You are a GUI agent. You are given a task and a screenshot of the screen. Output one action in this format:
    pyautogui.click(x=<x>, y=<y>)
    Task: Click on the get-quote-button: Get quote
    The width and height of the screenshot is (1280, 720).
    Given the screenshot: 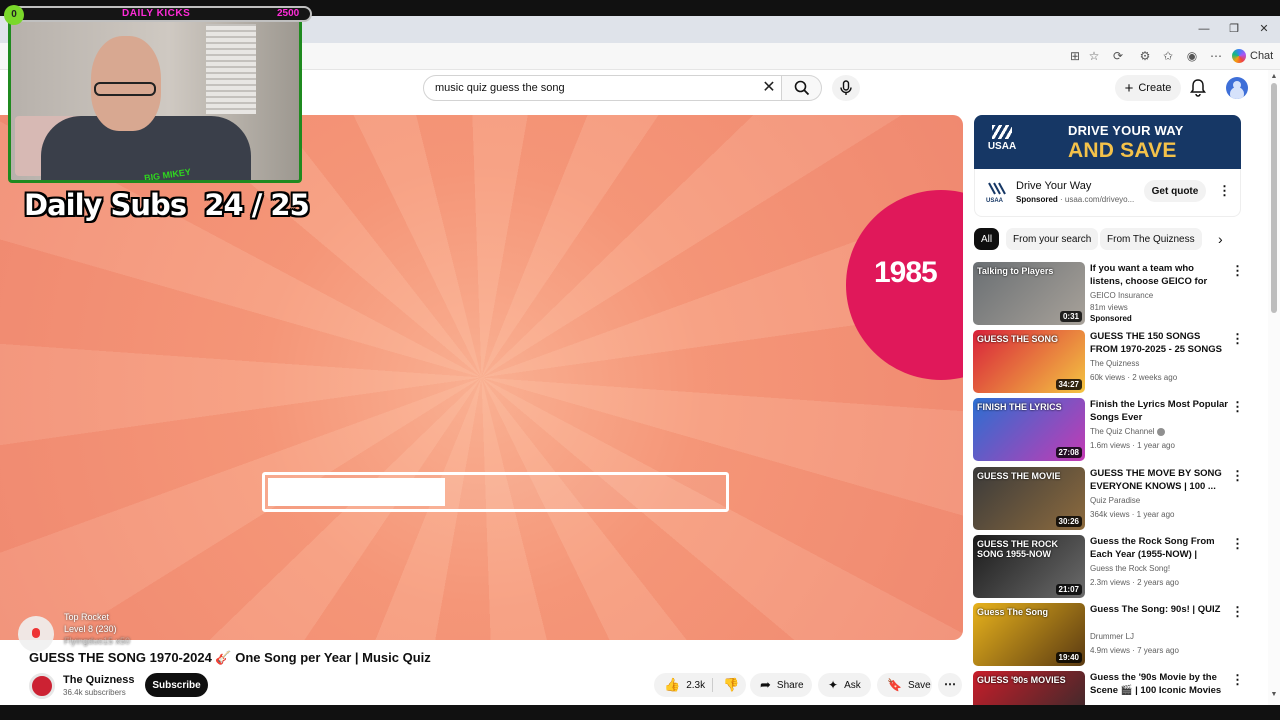 What is the action you would take?
    pyautogui.click(x=1175, y=191)
    